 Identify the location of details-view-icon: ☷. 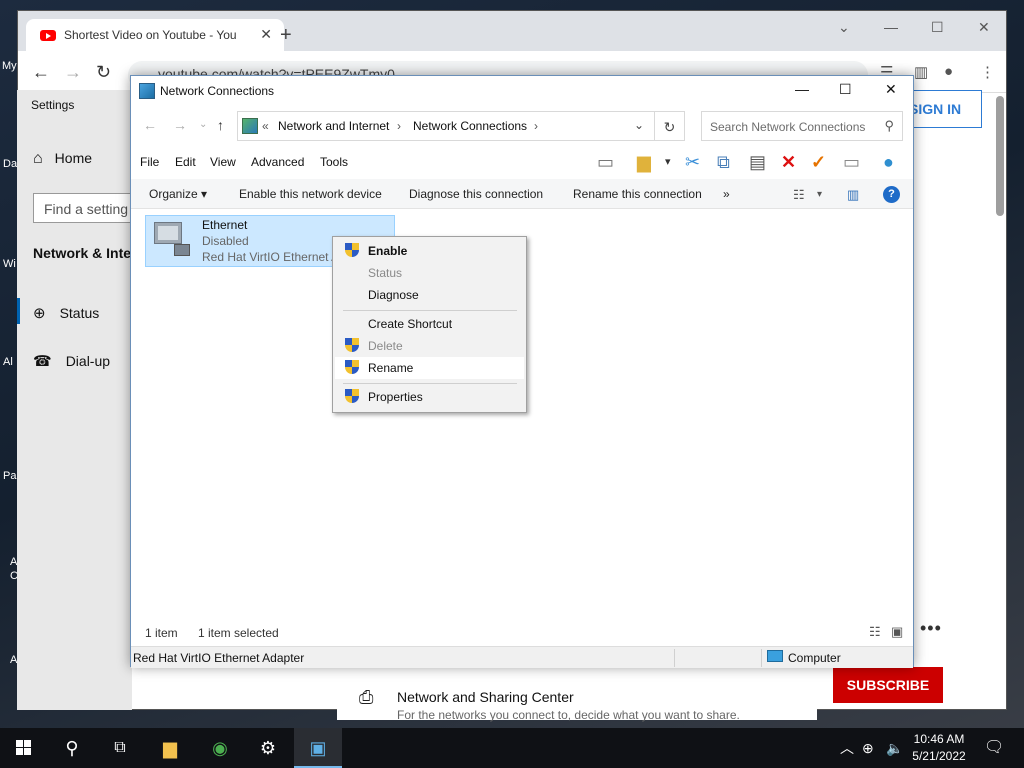
(875, 632).